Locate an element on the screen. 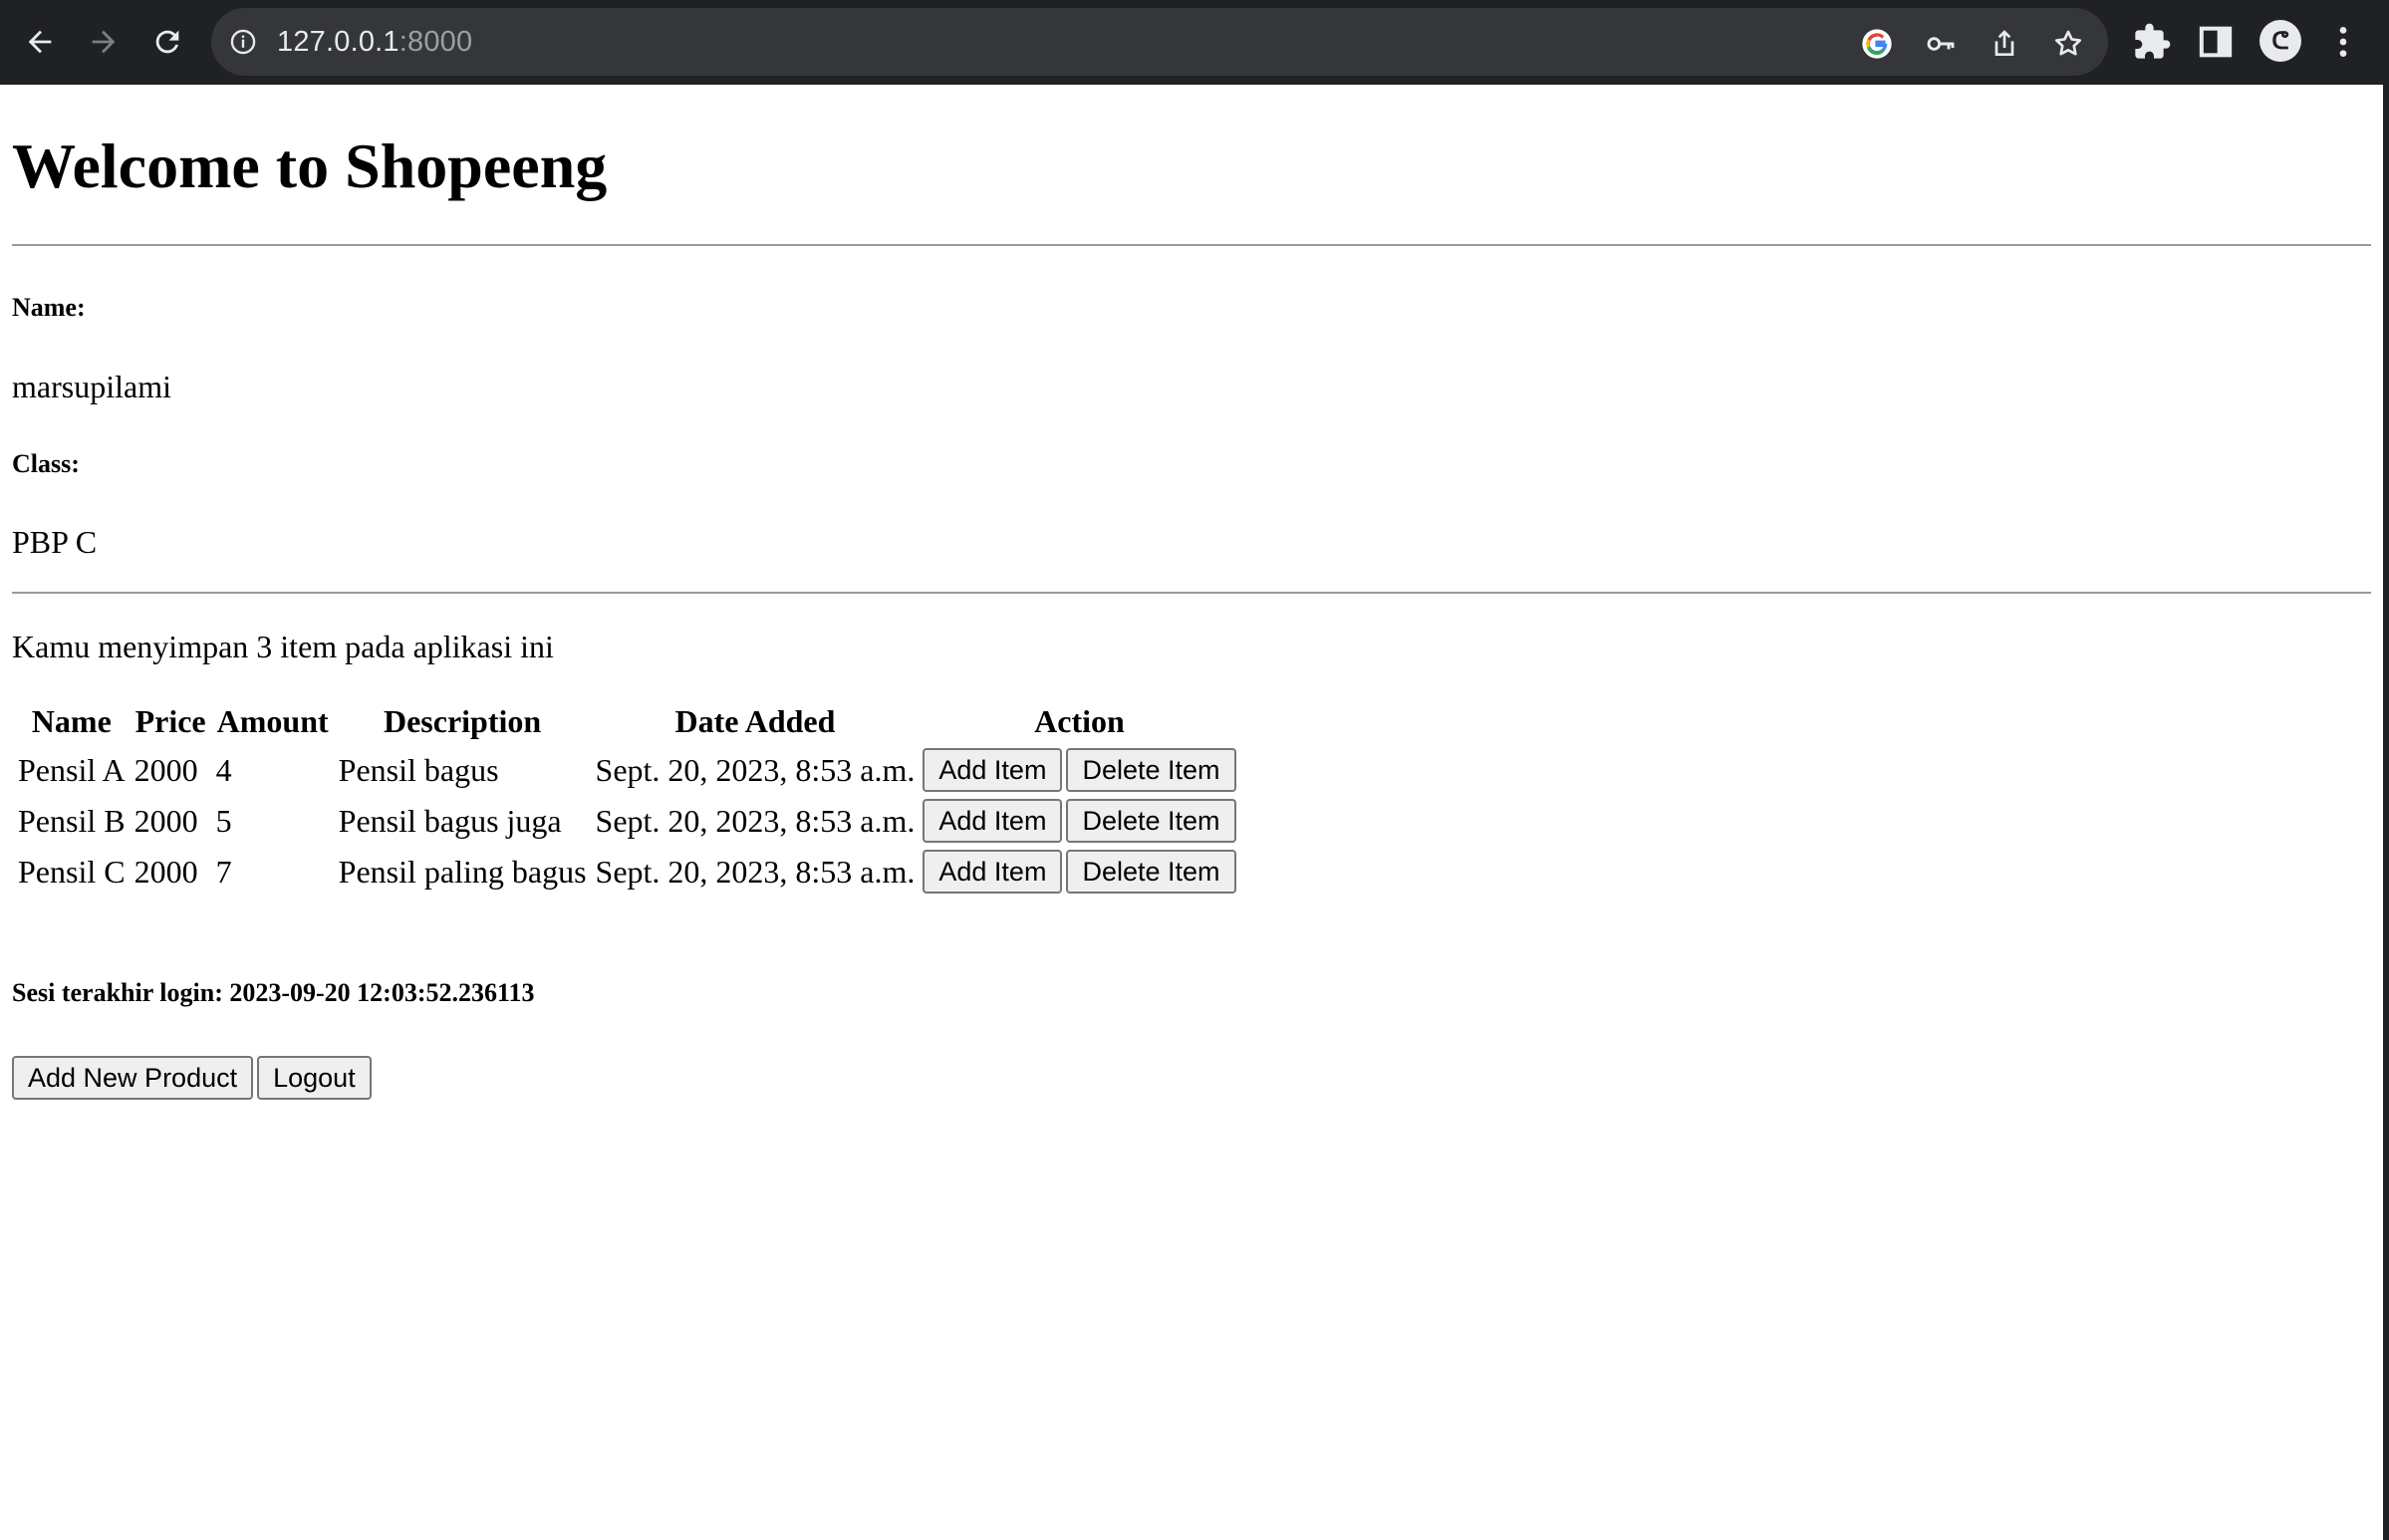 The width and height of the screenshot is (2389, 1540). cell-description: Pensil bagus is located at coordinates (418, 769).